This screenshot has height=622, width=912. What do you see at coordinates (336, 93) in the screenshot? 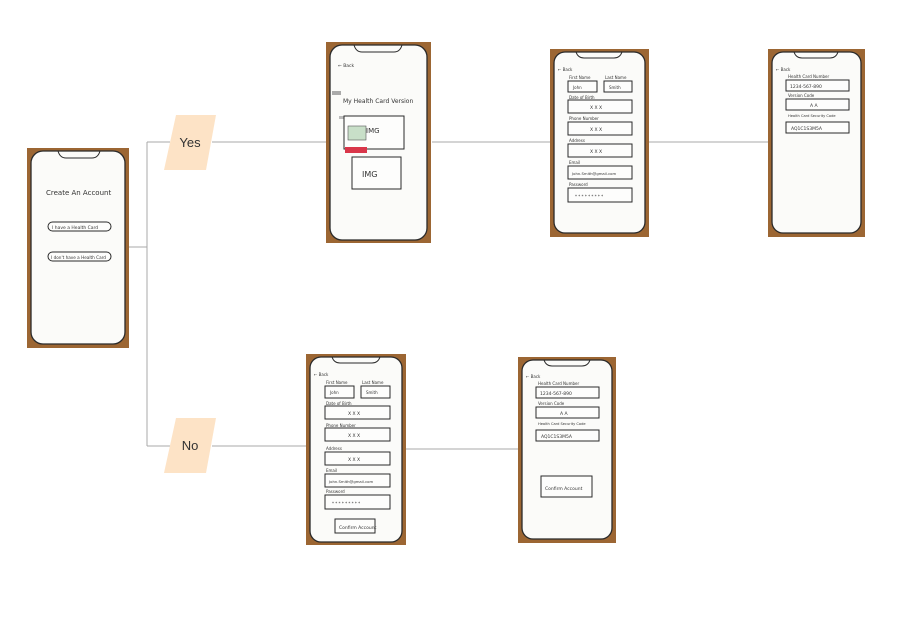
I see `redaction-bar` at bounding box center [336, 93].